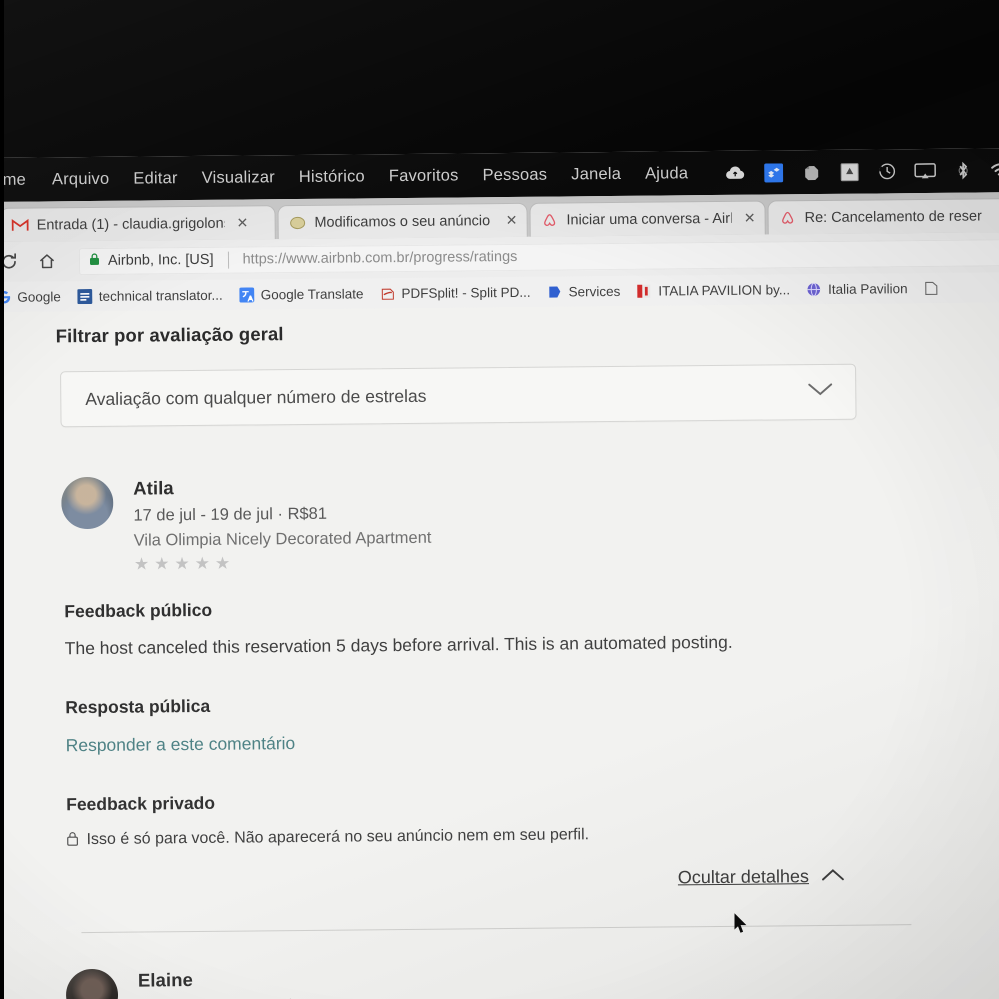 Image resolution: width=999 pixels, height=999 pixels. What do you see at coordinates (861, 171) in the screenshot?
I see `os-status-tray: 3` at bounding box center [861, 171].